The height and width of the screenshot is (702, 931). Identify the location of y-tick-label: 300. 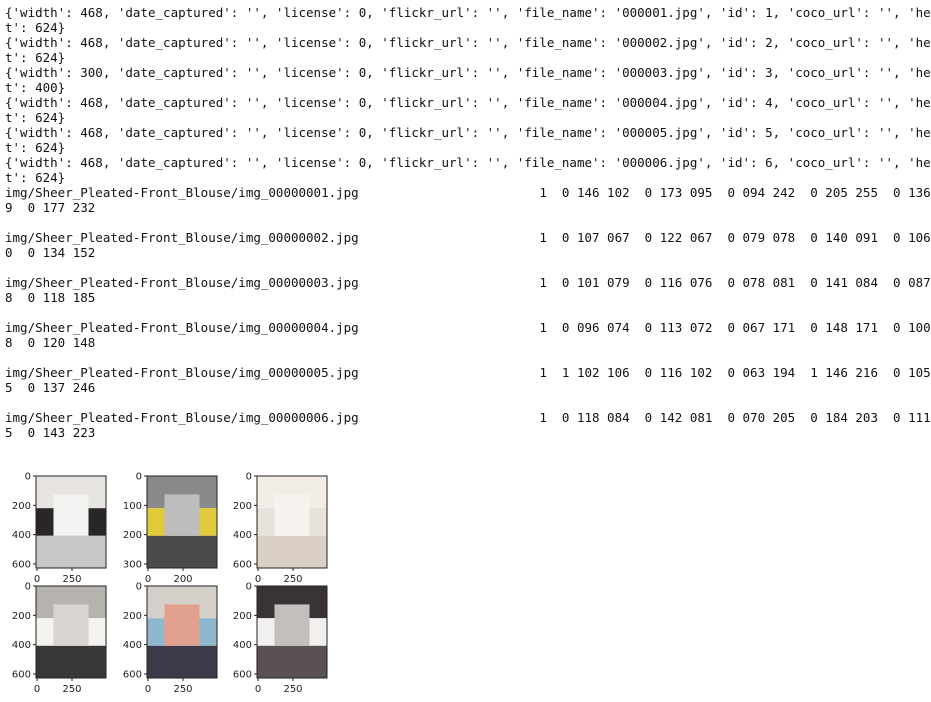
(132, 565).